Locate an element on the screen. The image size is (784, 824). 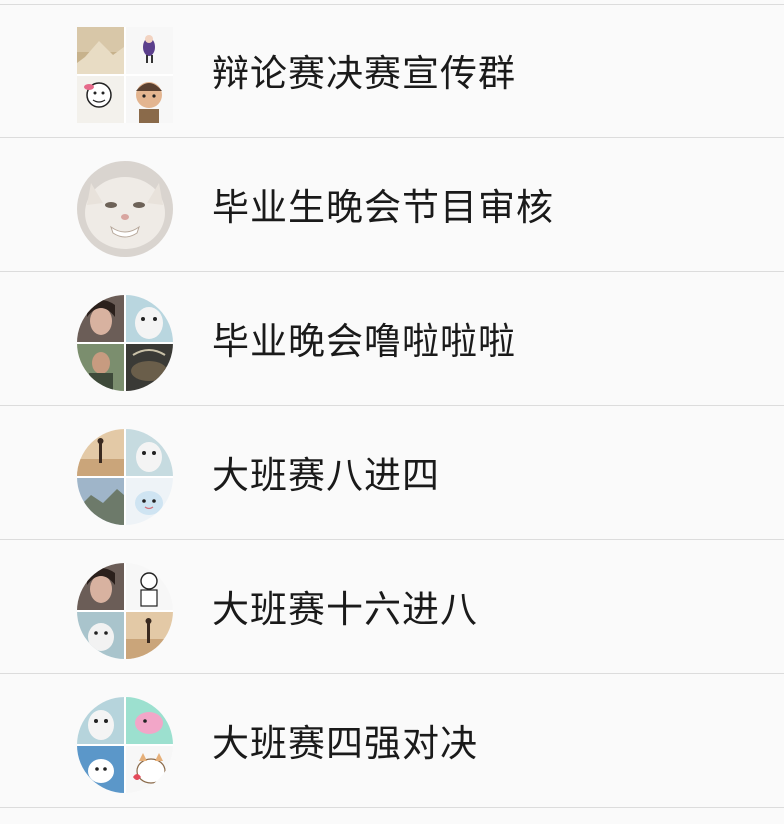
chat-row-title: 大班赛八进四 is located at coordinates (326, 475).